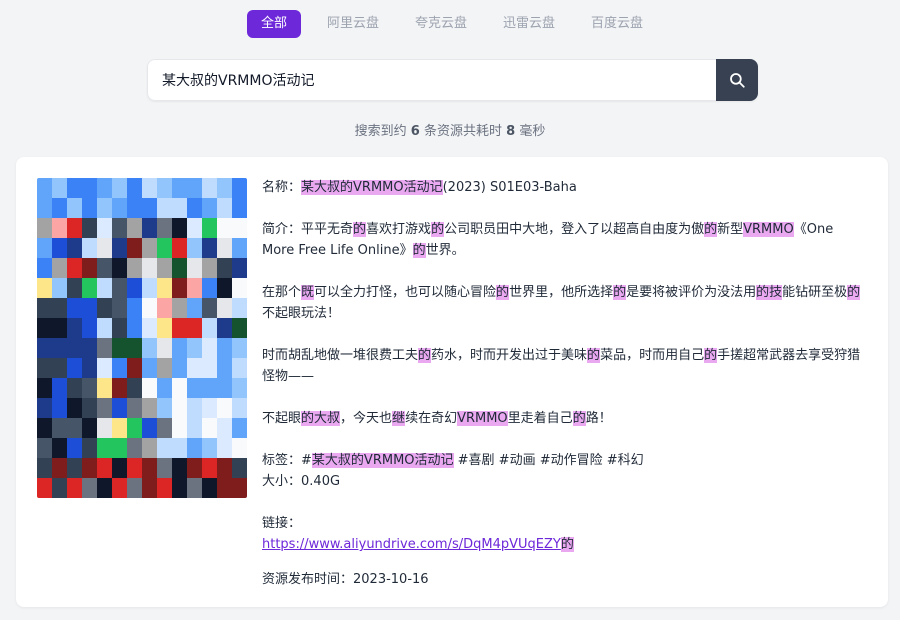  What do you see at coordinates (730, 229) in the screenshot?
I see `text-segment: 新型` at bounding box center [730, 229].